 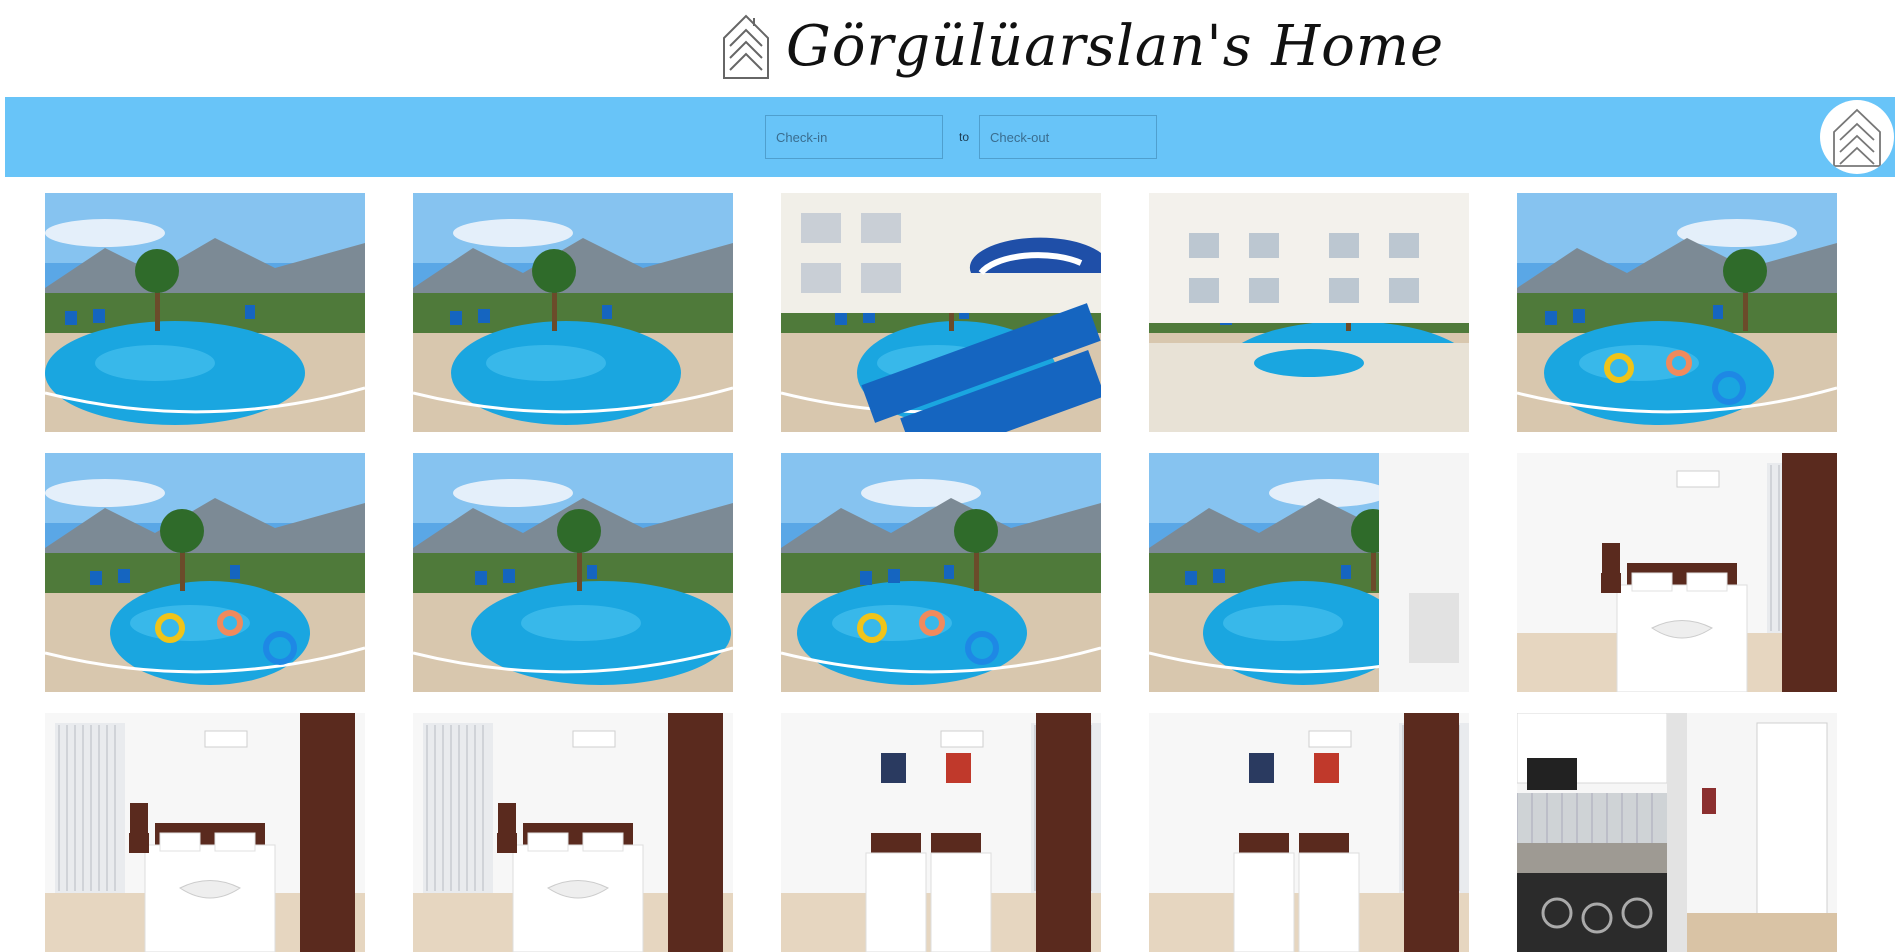 I want to click on date-range-separator: to, so click(x=964, y=137).